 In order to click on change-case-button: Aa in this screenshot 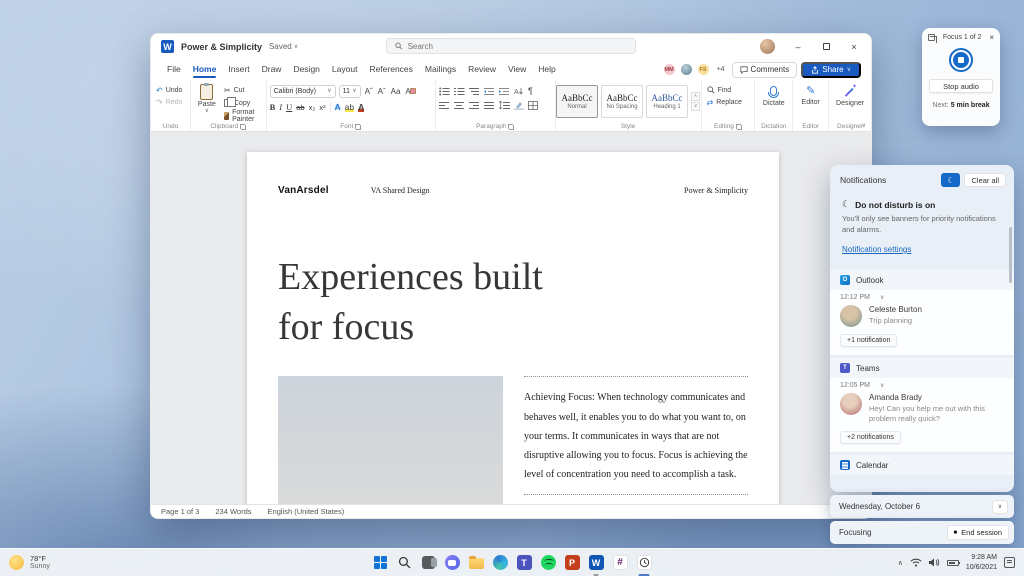, I will do `click(396, 91)`.